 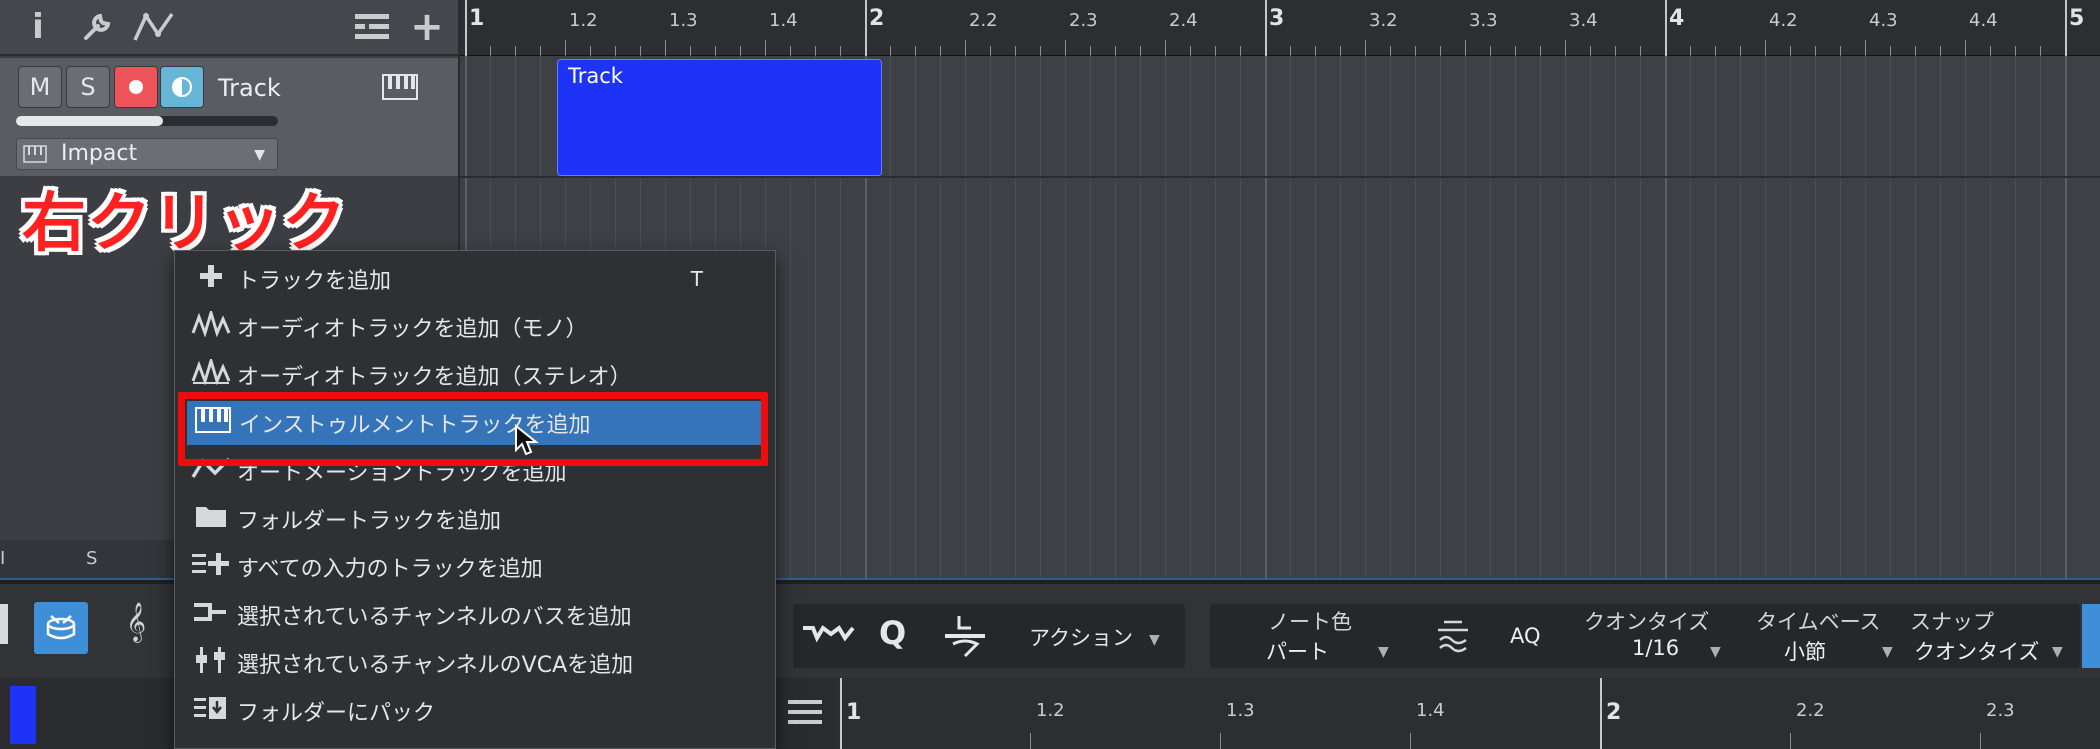 What do you see at coordinates (249, 88) in the screenshot?
I see `track-name: Track` at bounding box center [249, 88].